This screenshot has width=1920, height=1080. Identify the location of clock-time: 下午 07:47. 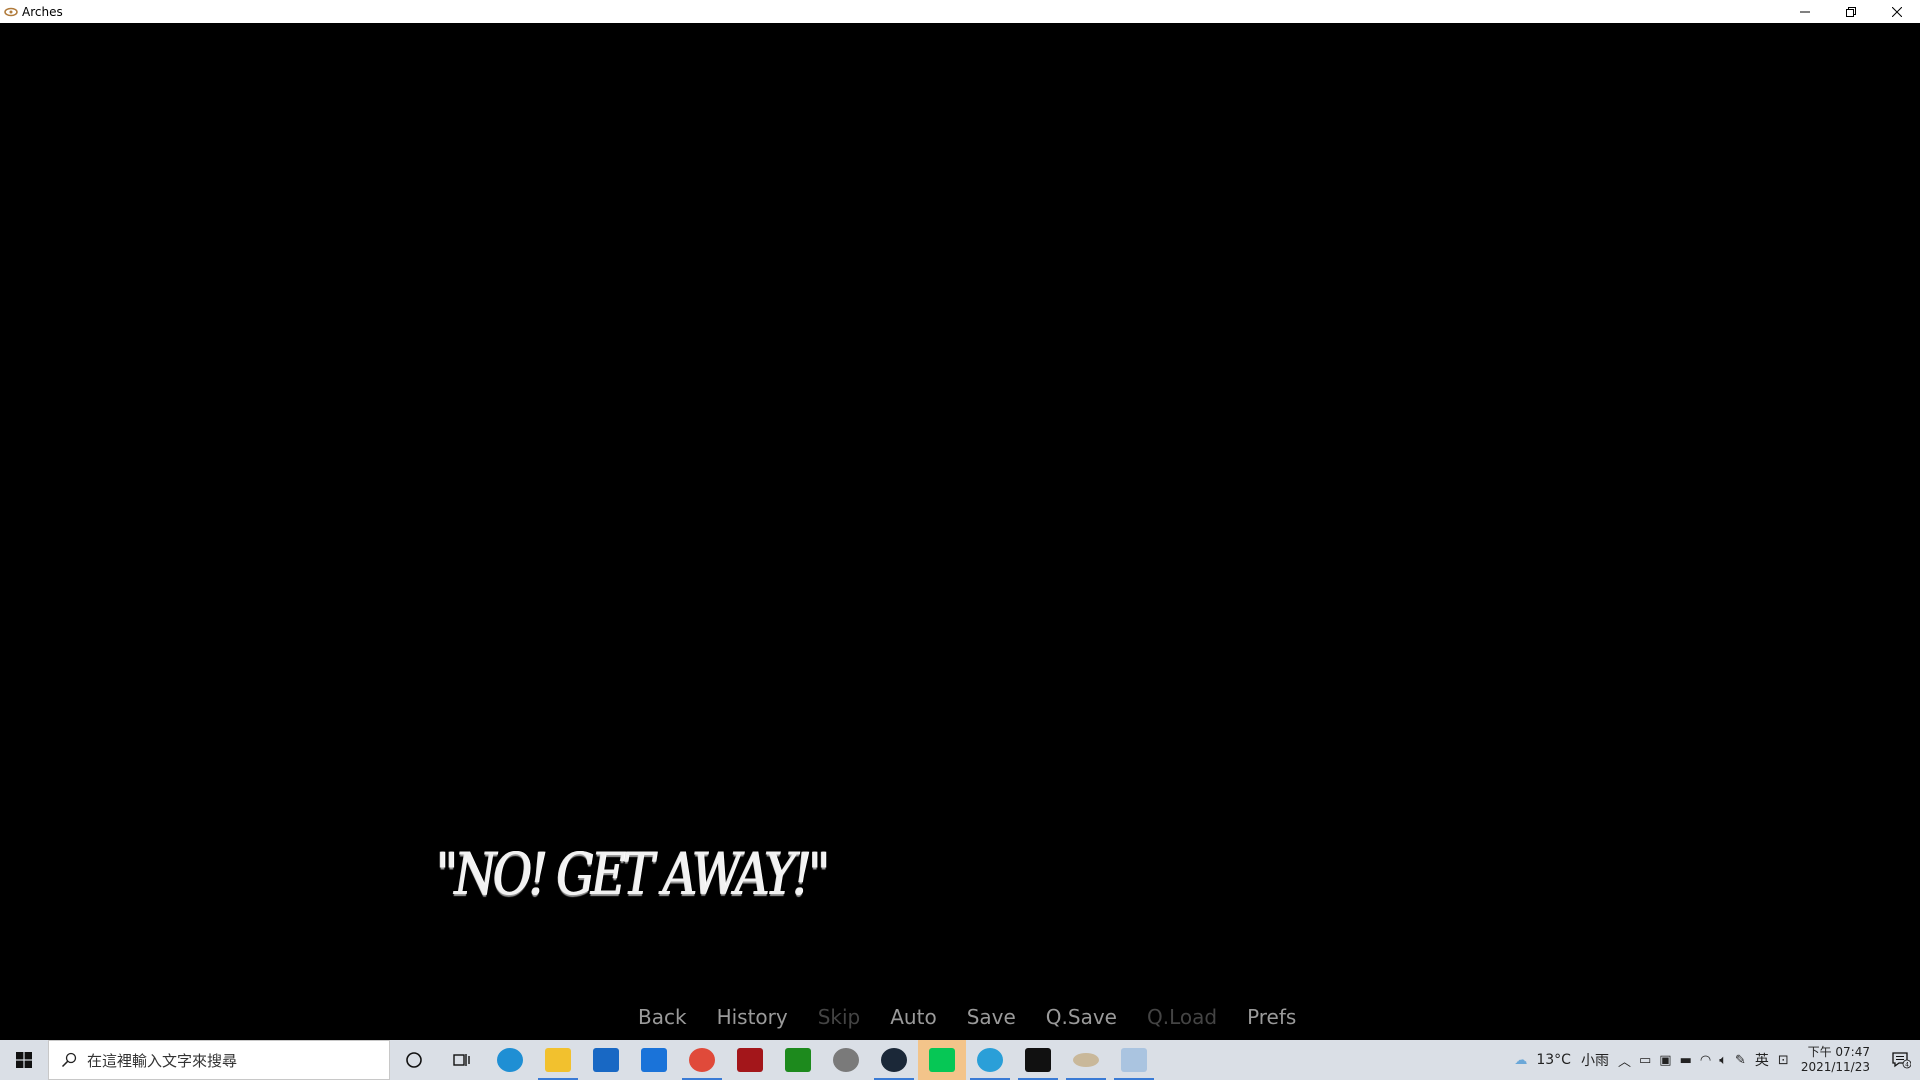
(1838, 1052).